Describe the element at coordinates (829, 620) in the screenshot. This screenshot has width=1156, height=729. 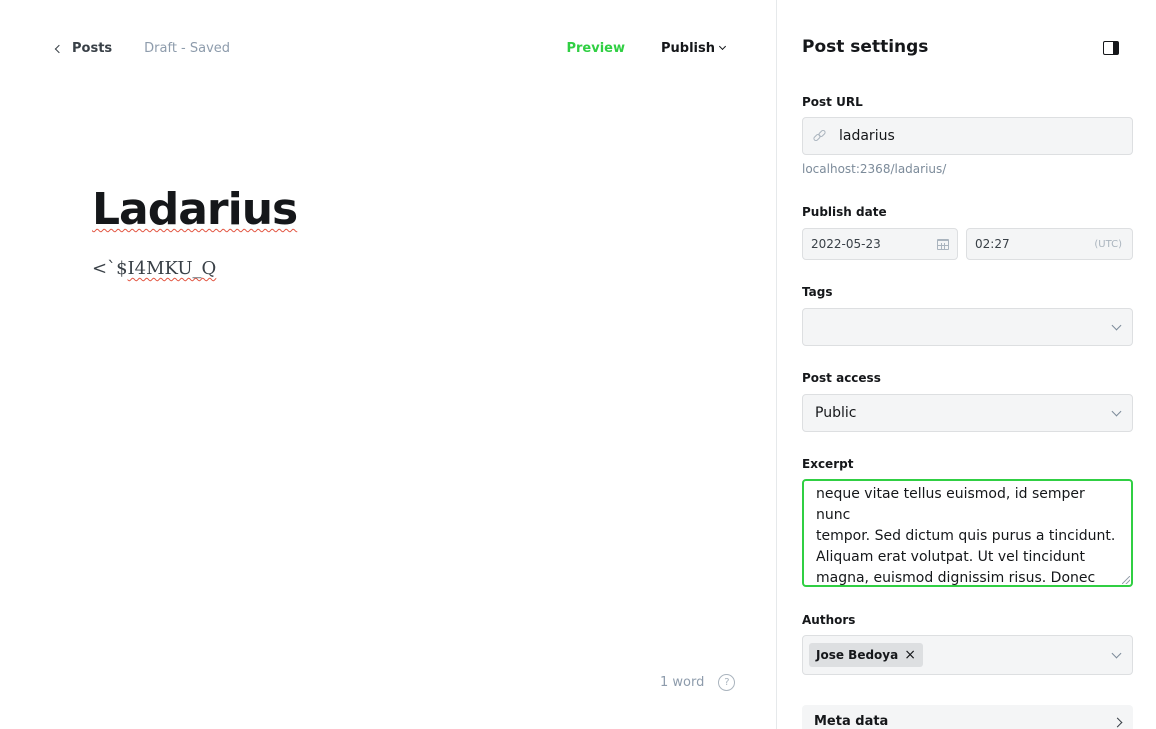
I see `authors-label: Authors` at that location.